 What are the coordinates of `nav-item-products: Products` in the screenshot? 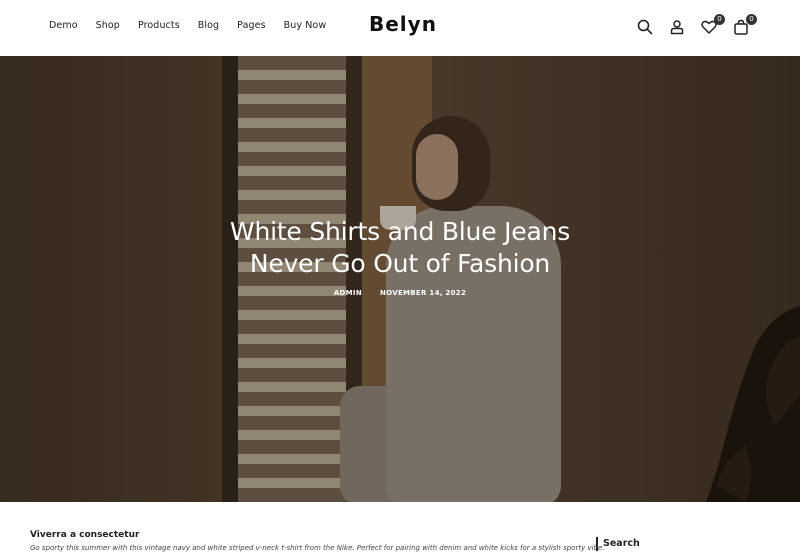 It's located at (159, 25).